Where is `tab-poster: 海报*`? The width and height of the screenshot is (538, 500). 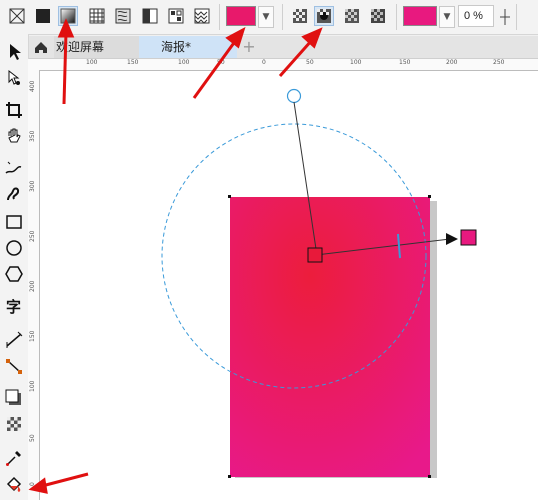
tab-poster: 海报* is located at coordinates (188, 47).